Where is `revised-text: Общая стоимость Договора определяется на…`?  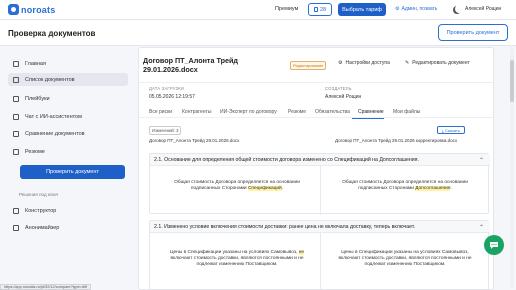 revised-text: Общая стоимость Договора определяется на… is located at coordinates (405, 186).